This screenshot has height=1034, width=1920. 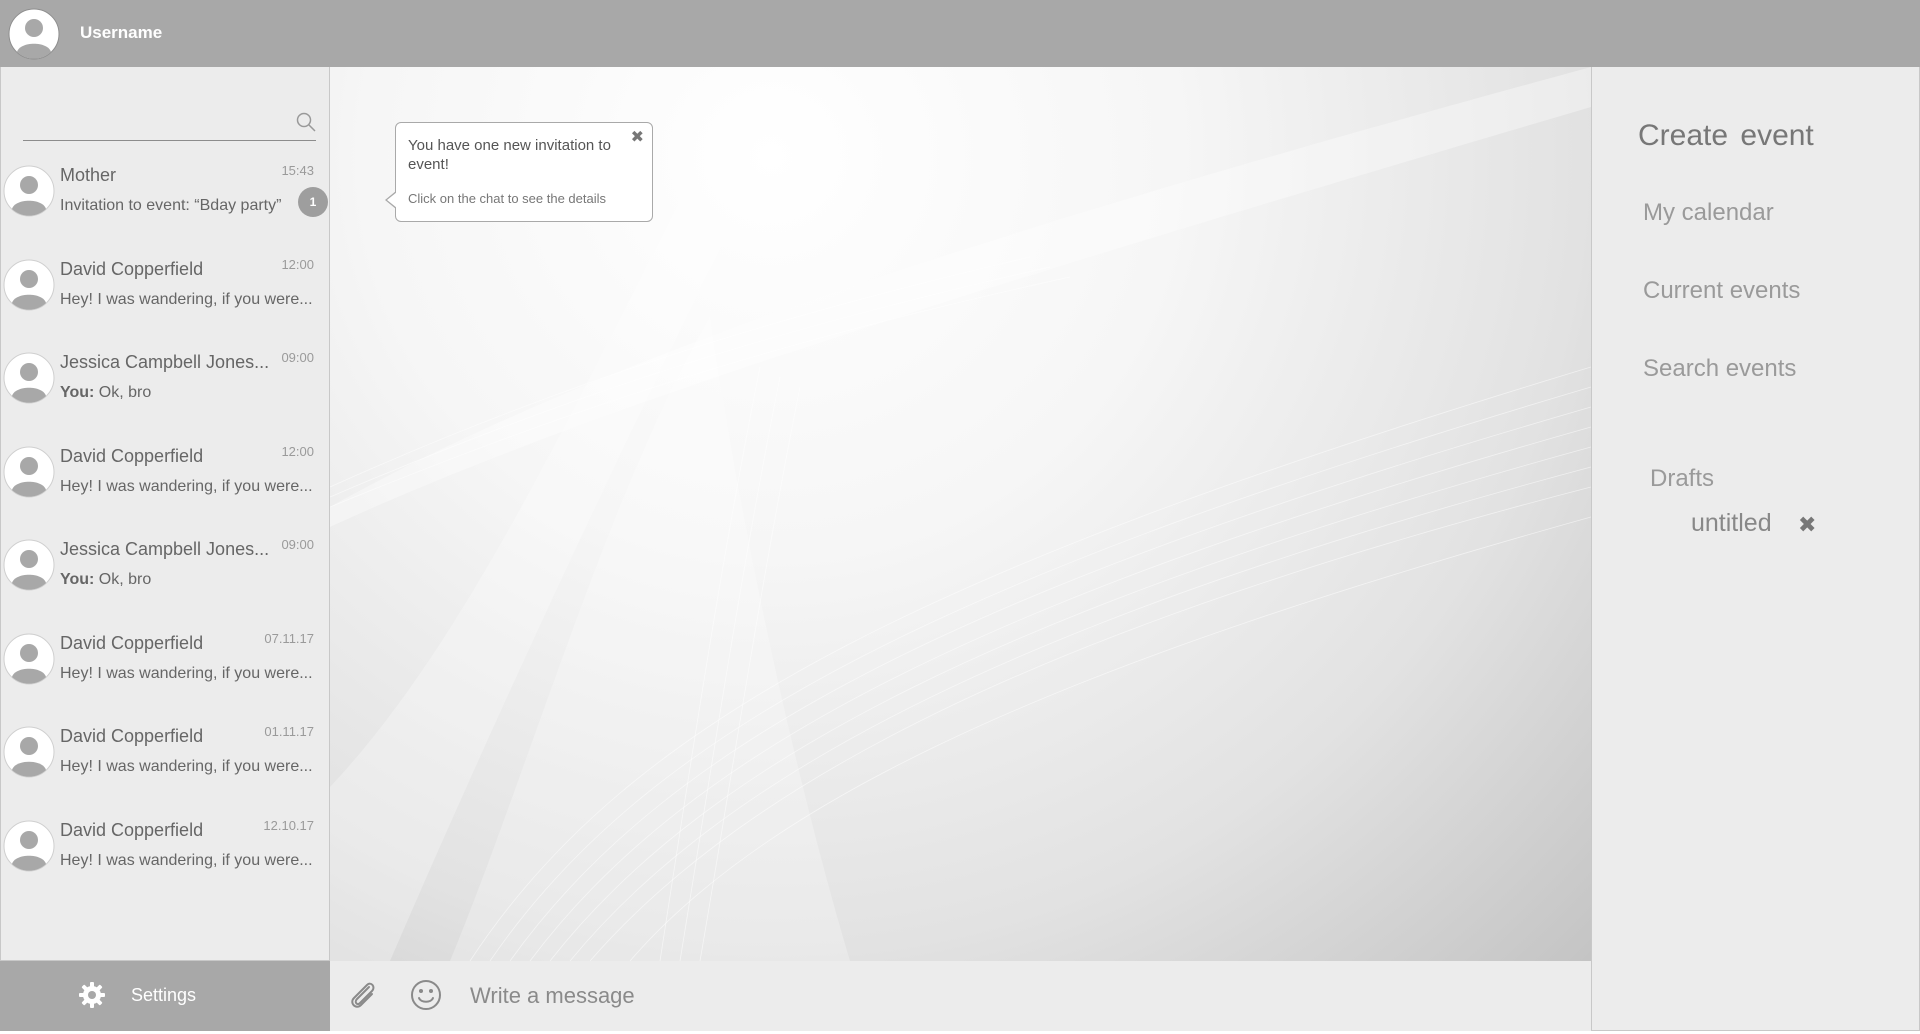 What do you see at coordinates (392, 200) in the screenshot?
I see `tooltip-tail-fill` at bounding box center [392, 200].